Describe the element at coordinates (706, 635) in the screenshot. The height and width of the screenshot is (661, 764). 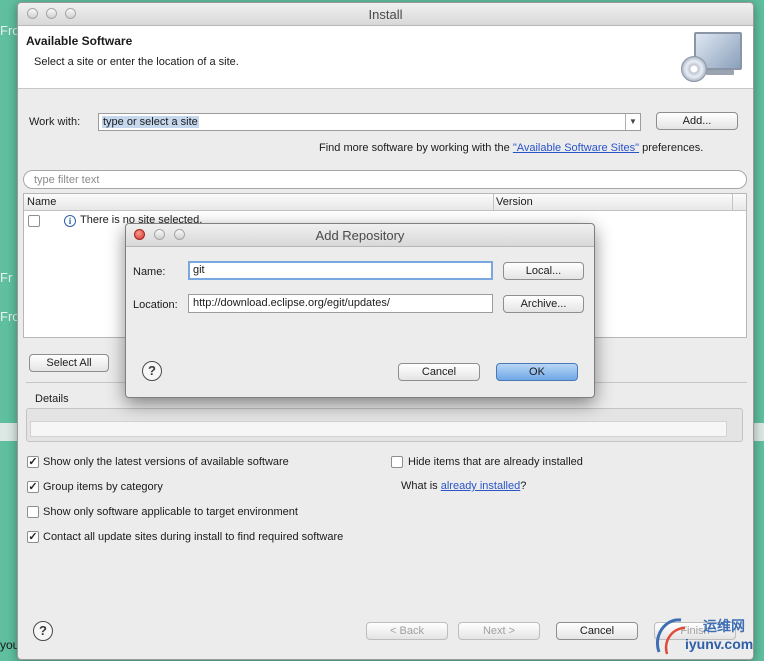
I see `watermark-logo: 运维网 iyunv.com` at that location.